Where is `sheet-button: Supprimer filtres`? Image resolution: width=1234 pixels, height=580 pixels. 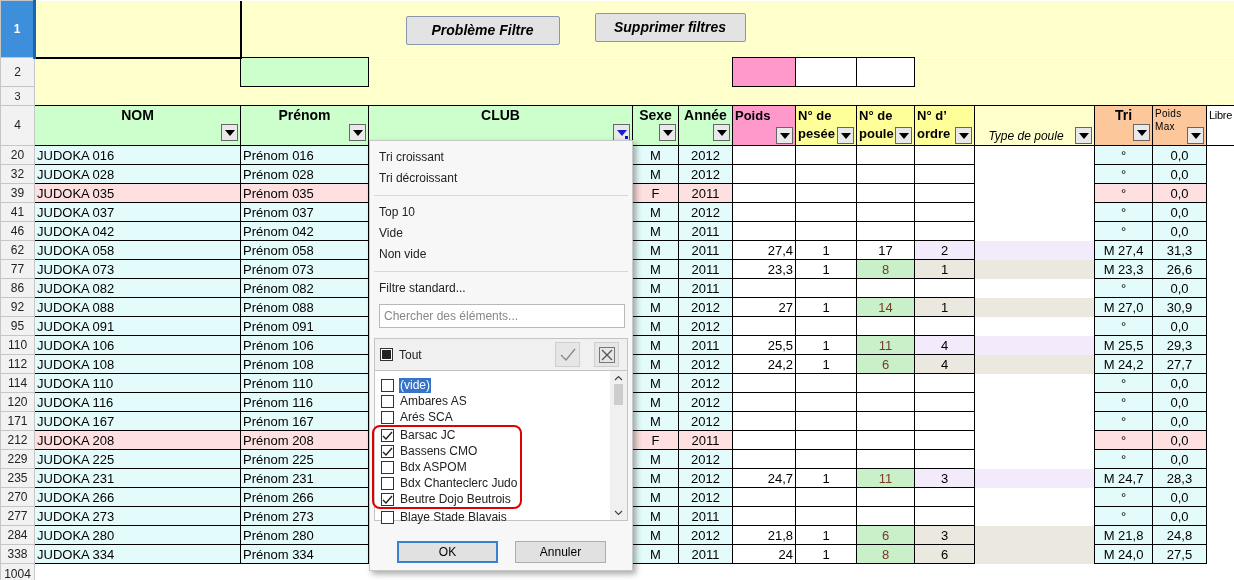
sheet-button: Supprimer filtres is located at coordinates (670, 27).